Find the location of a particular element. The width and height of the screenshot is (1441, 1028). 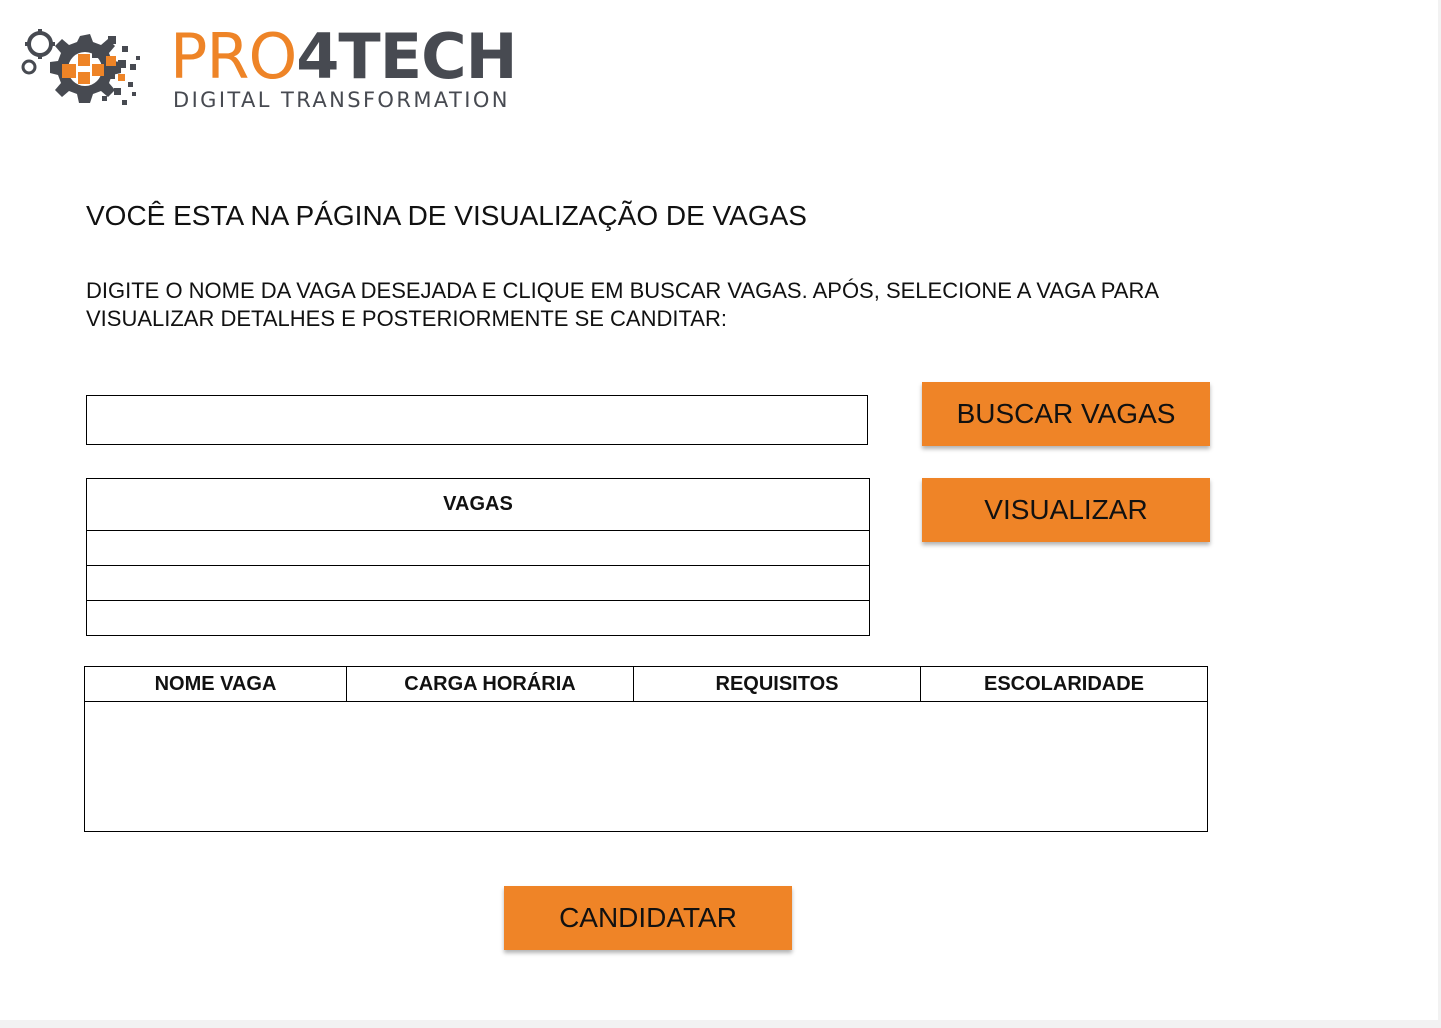

pro4tech-logo: PRO4TECH DIGITAL TRANSFORMATION is located at coordinates (273, 70).